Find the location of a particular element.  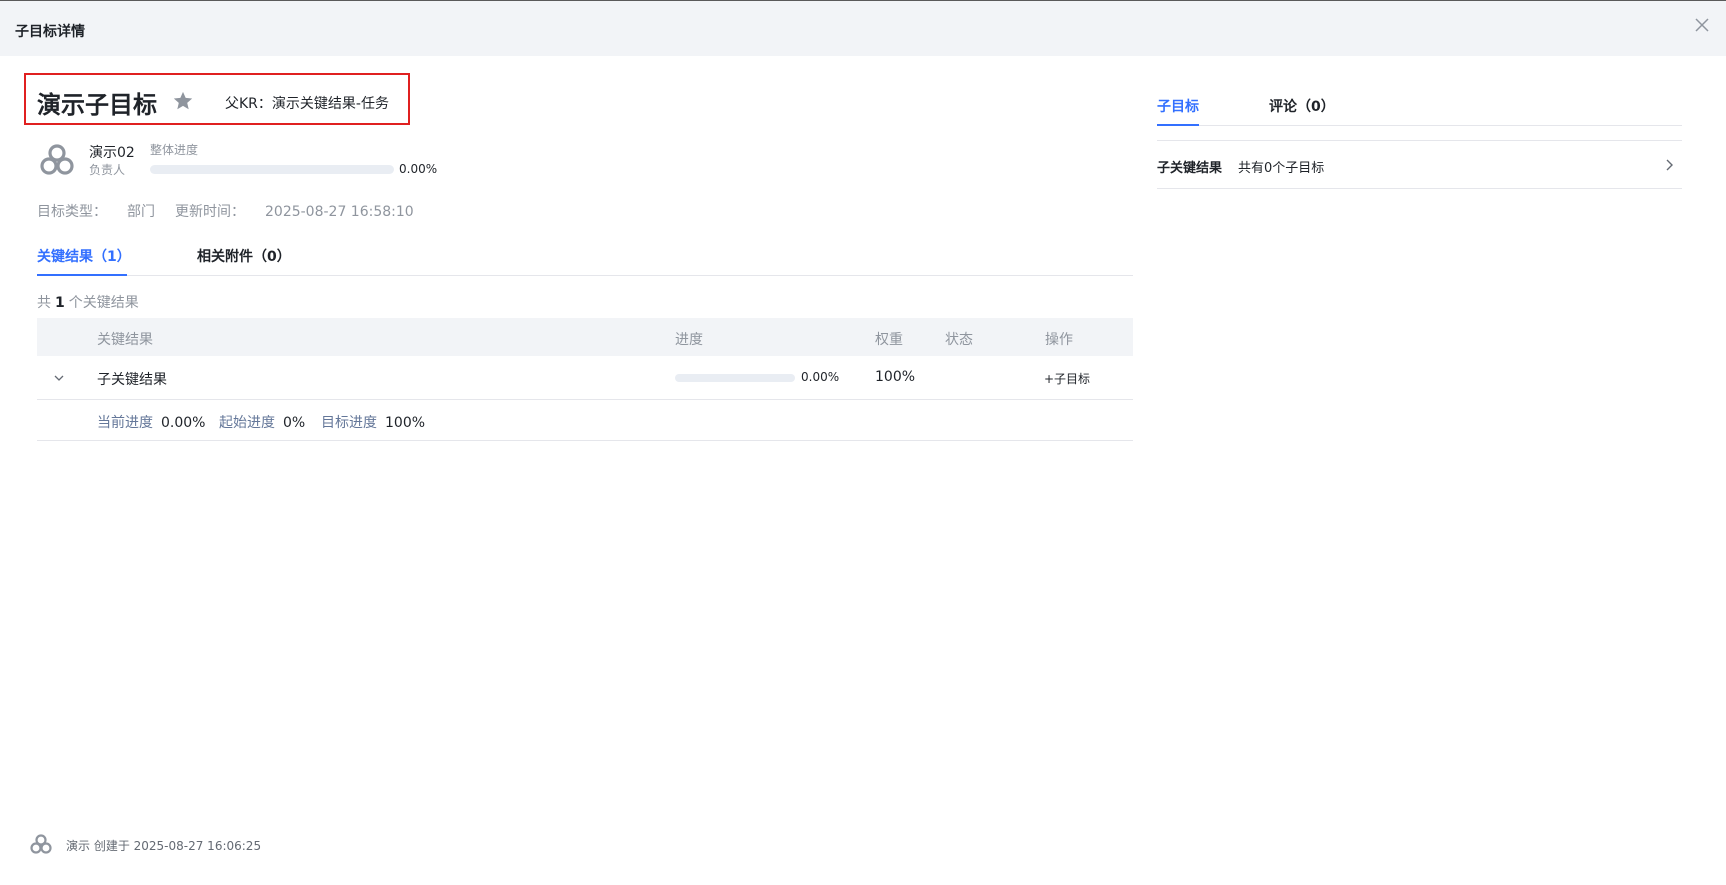

header-status: 状态 is located at coordinates (959, 340).